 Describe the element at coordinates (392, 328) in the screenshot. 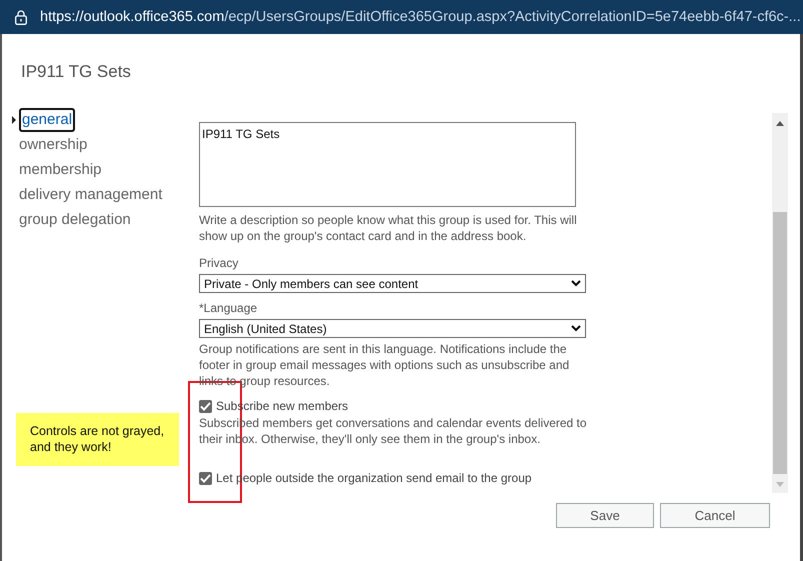

I see `language-dropdown: English (United States)` at that location.